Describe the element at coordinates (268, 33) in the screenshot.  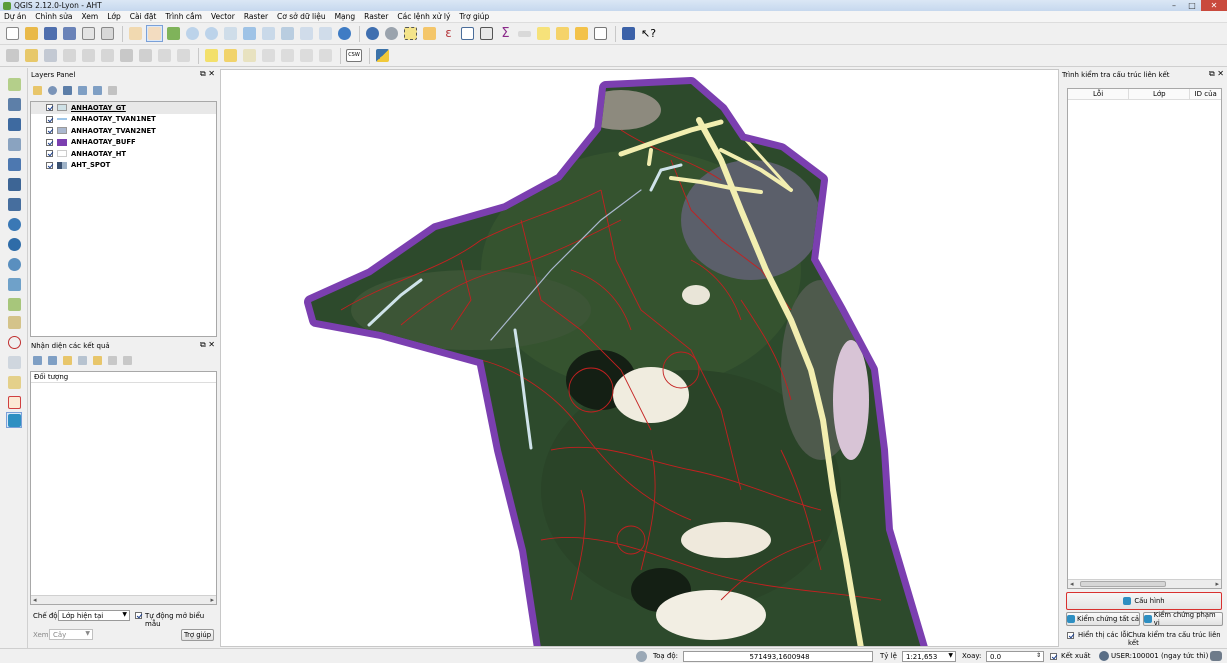
I see `zoom-selection-button` at that location.